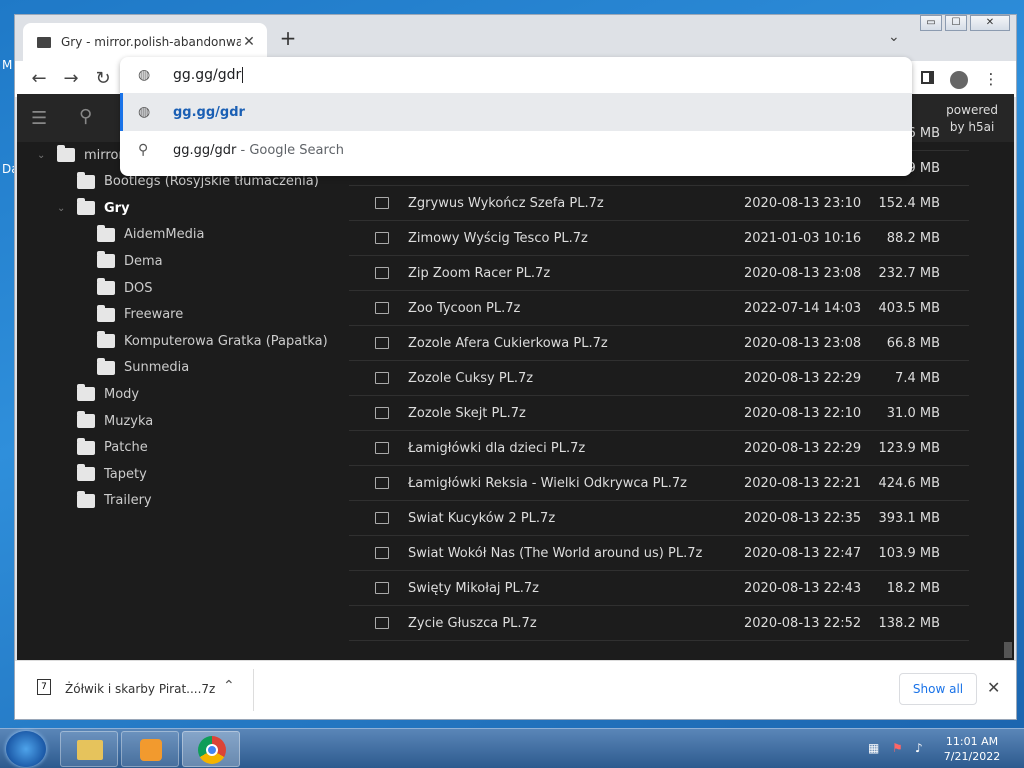  I want to click on side-panel-icon, so click(927, 79).